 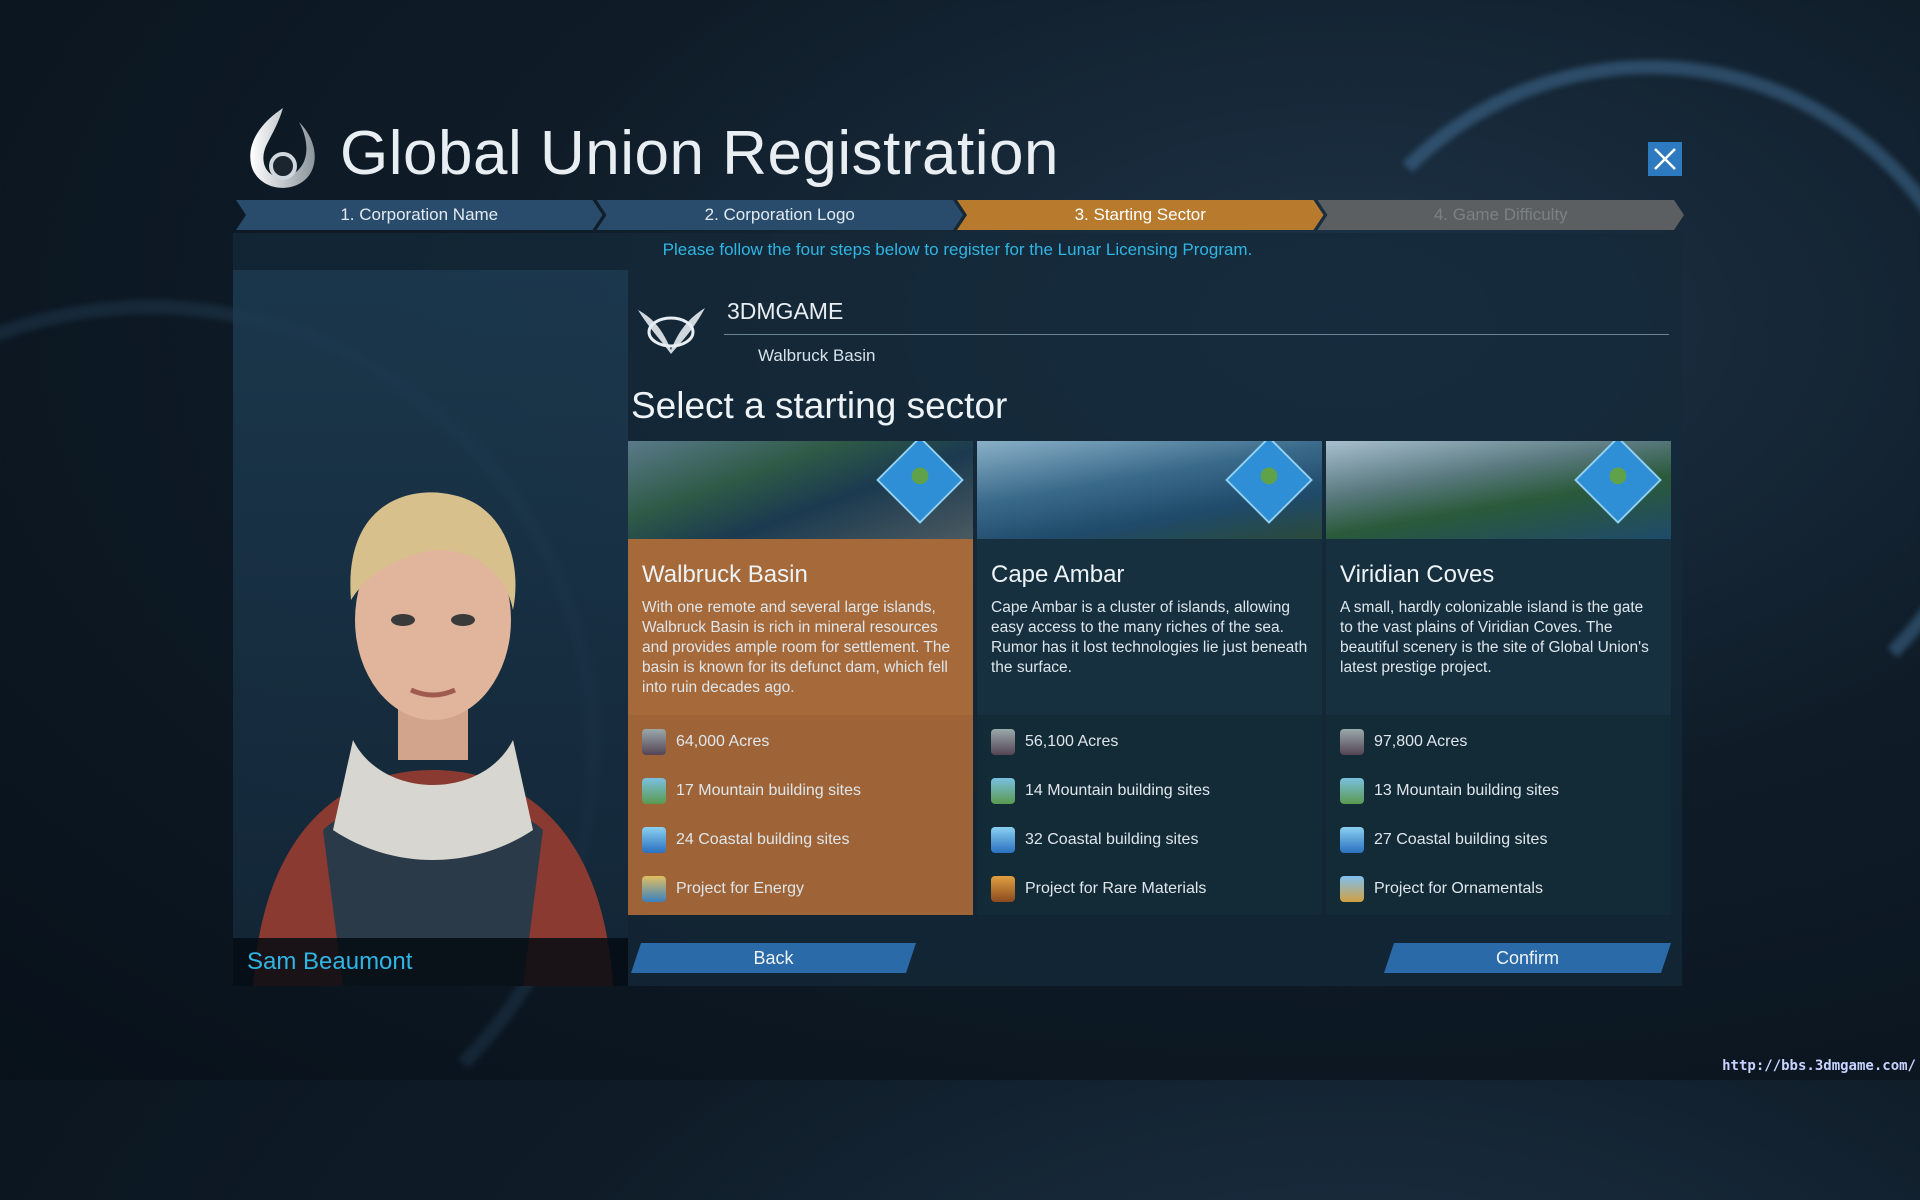 I want to click on confirm-button: Confirm, so click(x=1527, y=958).